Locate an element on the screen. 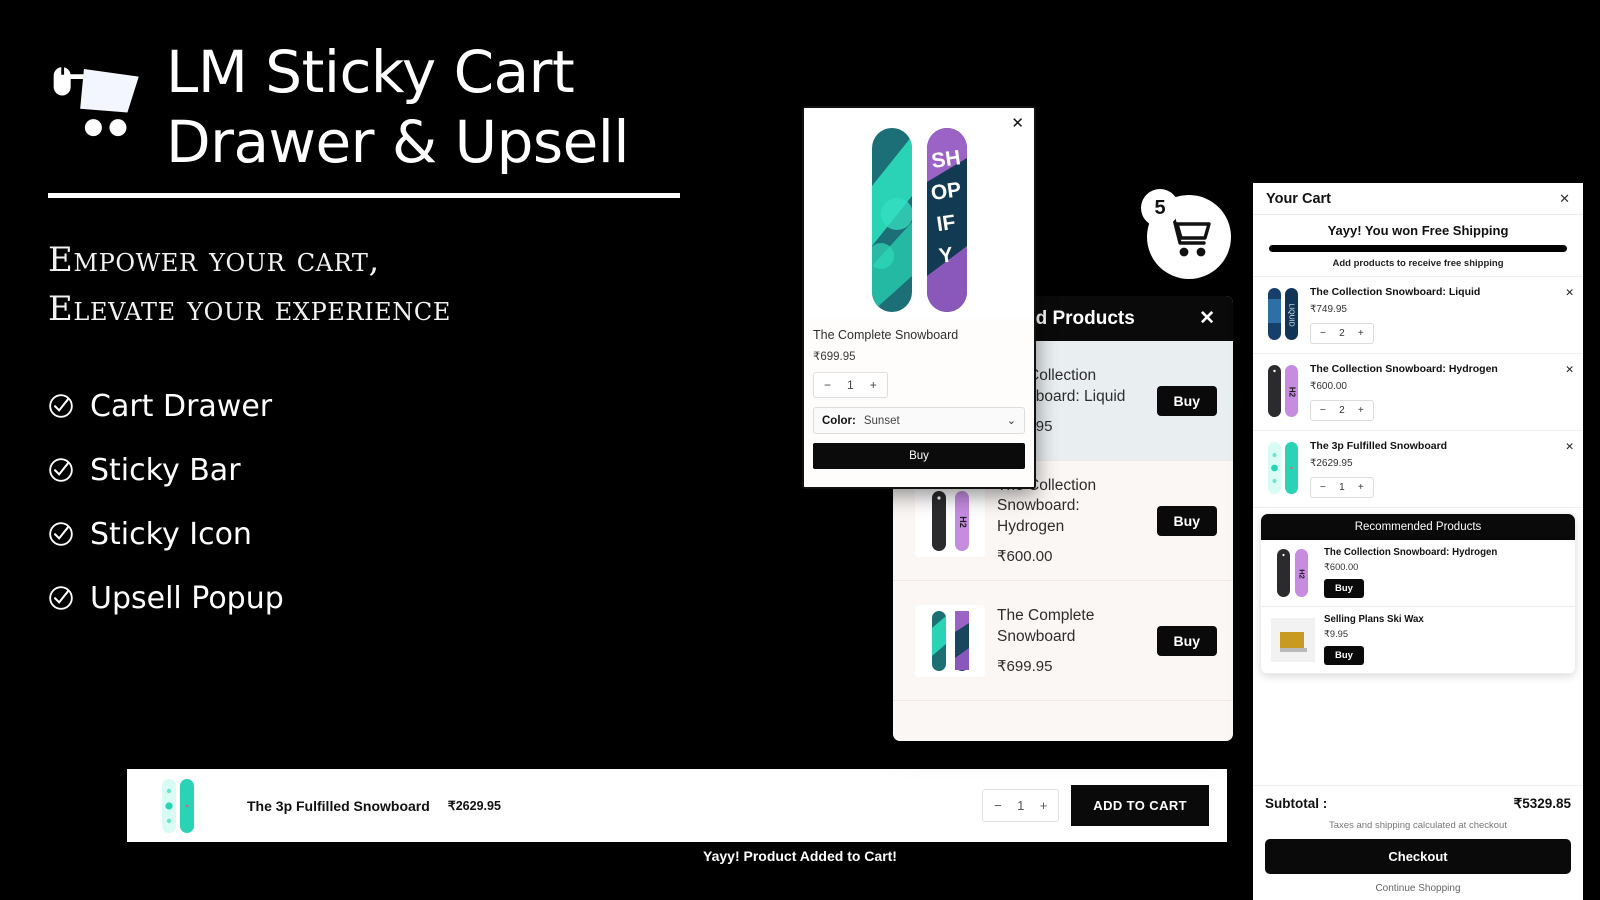  cart-with-mouse-logo-icon is located at coordinates (96, 101).